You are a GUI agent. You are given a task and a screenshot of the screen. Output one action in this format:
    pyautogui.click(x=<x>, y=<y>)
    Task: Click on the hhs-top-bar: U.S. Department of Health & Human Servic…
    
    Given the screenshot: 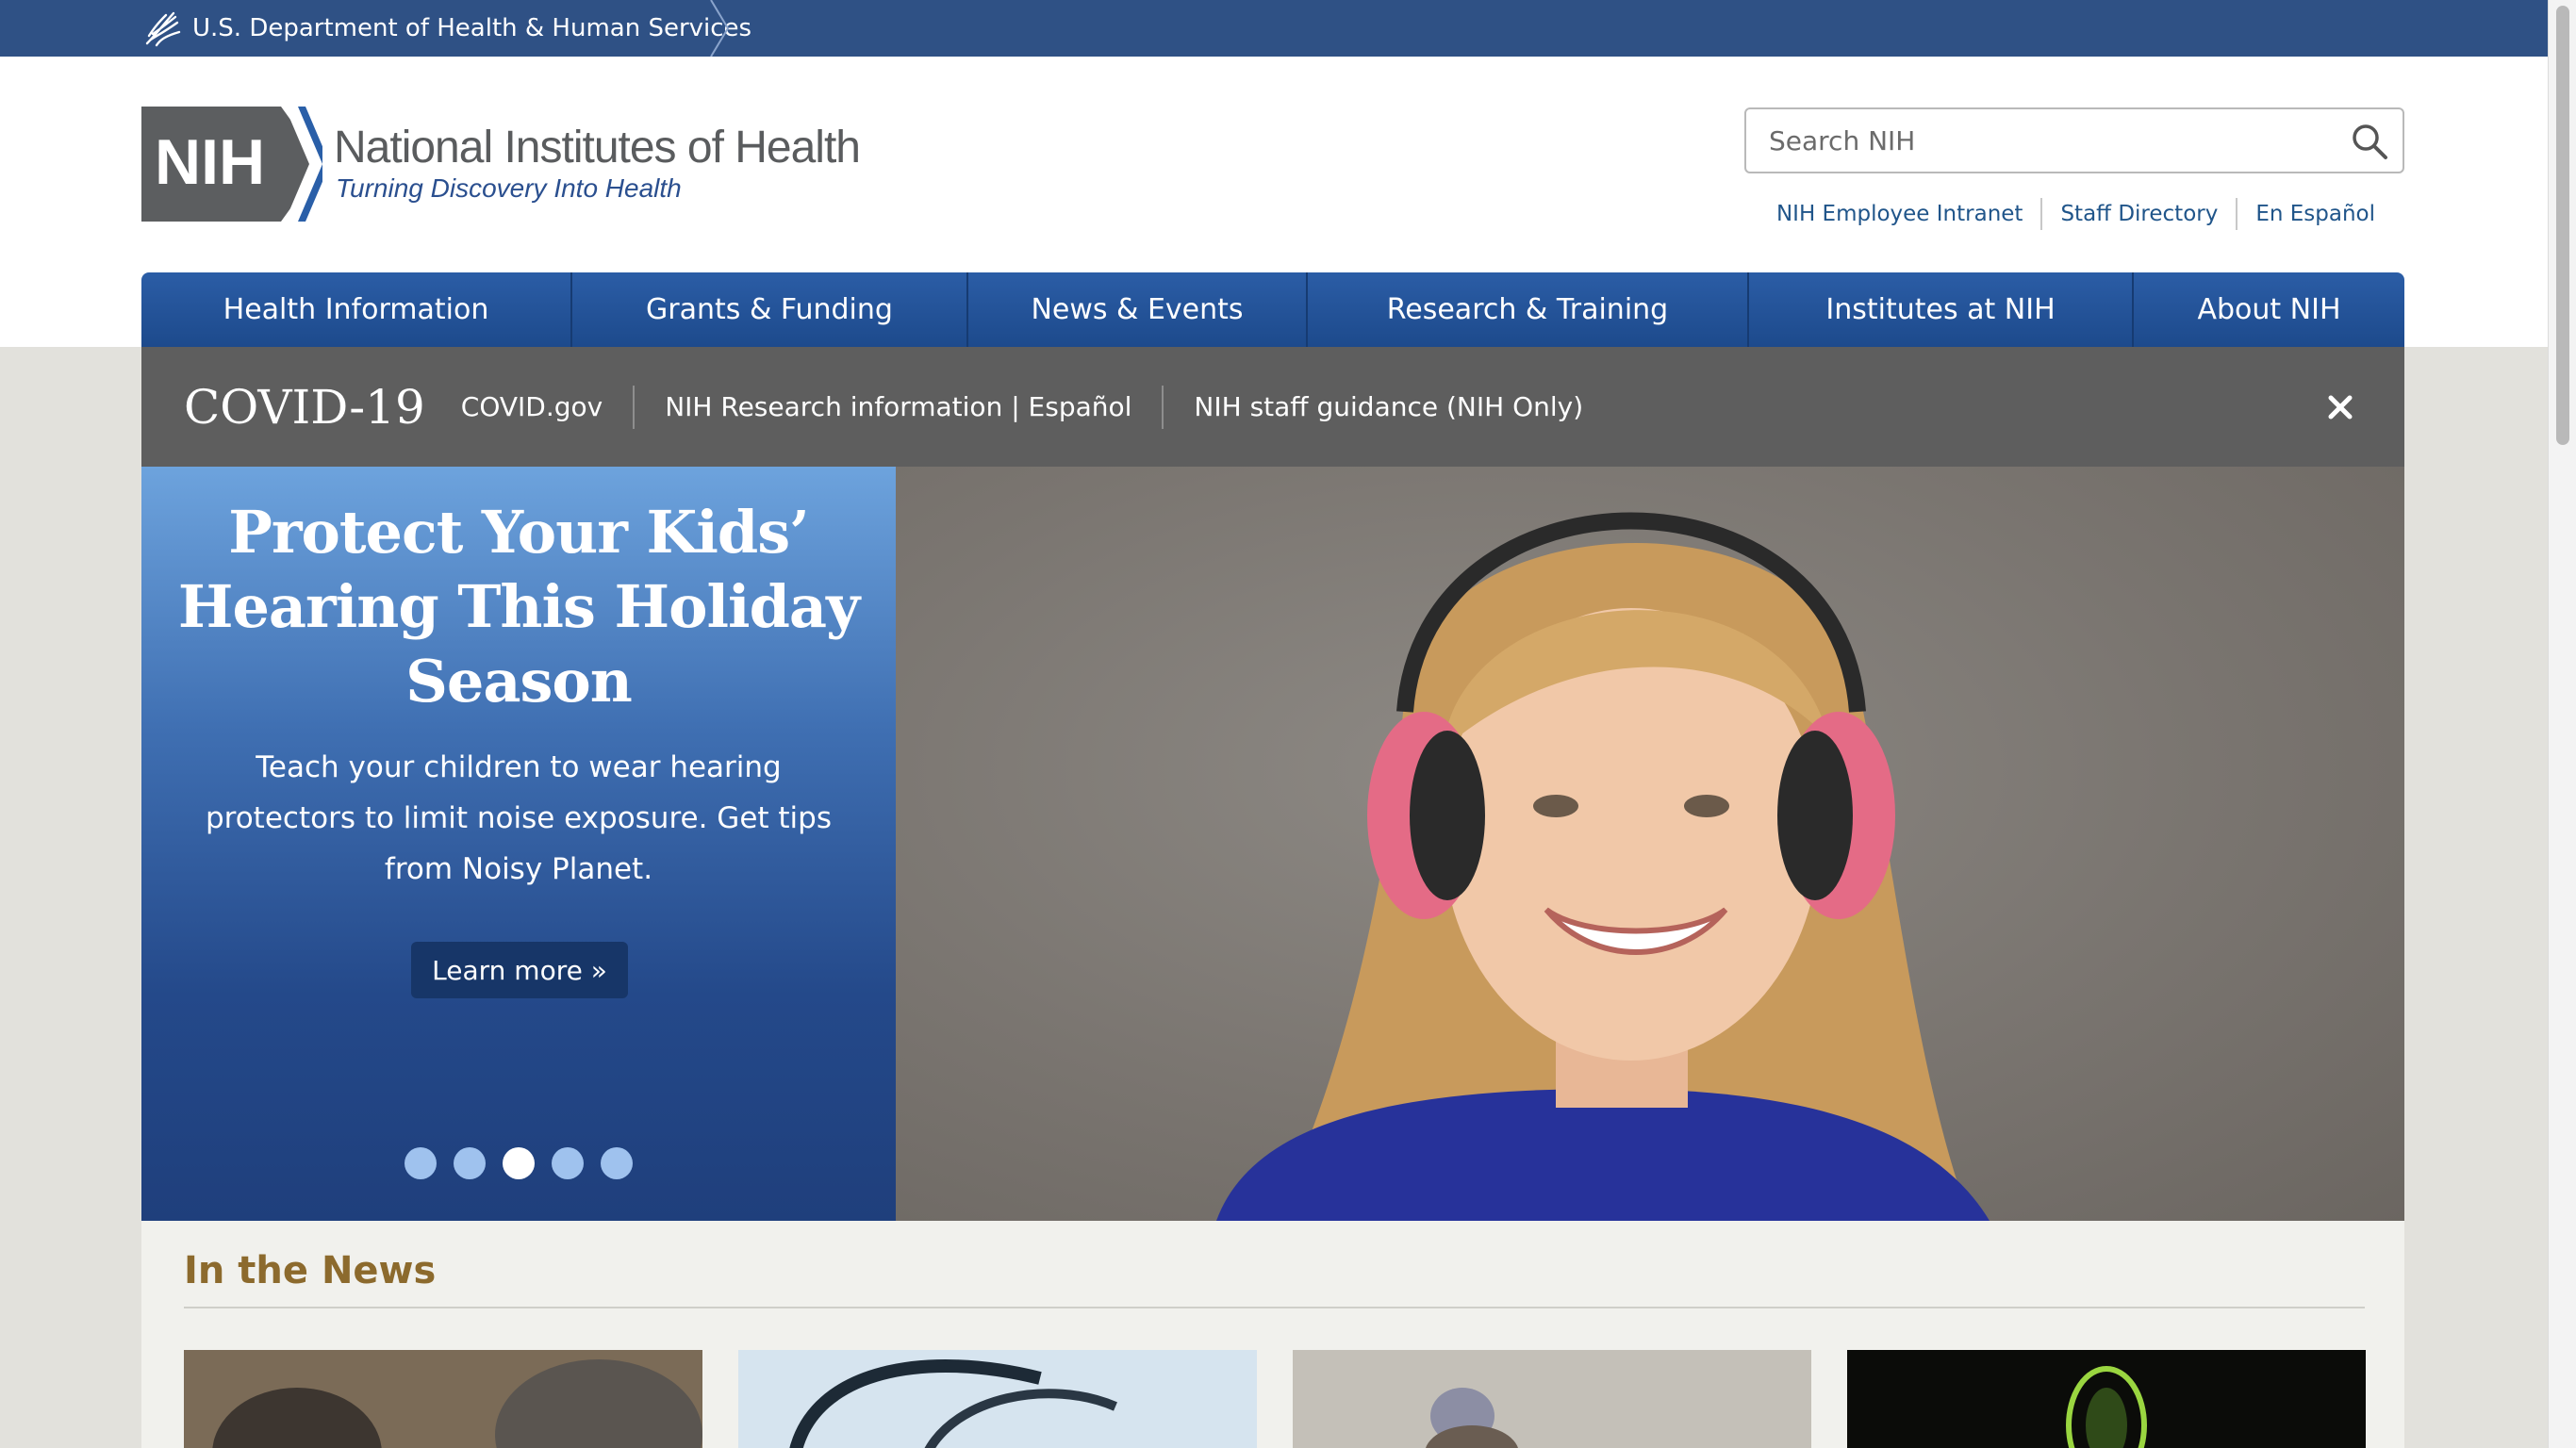 What is the action you would take?
    pyautogui.click(x=1274, y=28)
    